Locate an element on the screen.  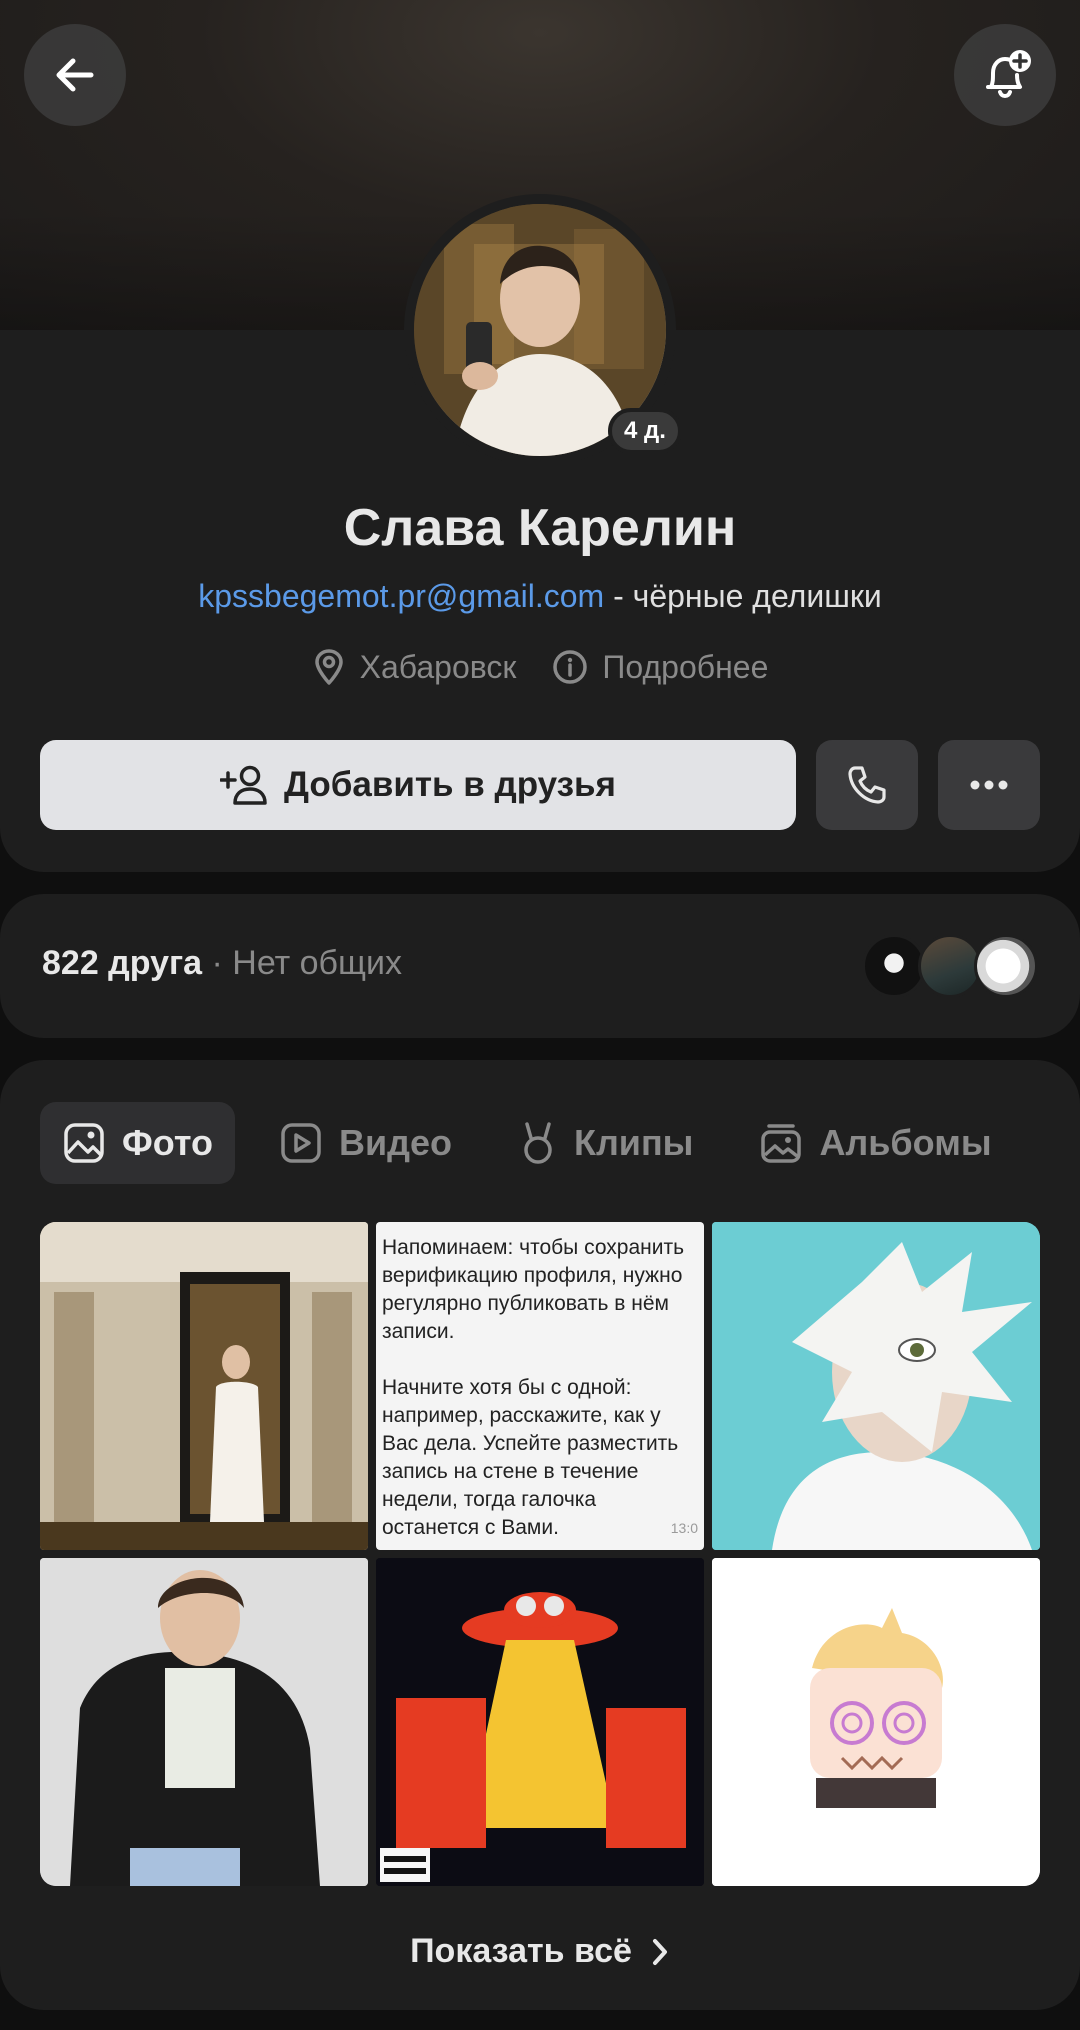
add-friend-button: Добавить в друзья is located at coordinates (418, 785).